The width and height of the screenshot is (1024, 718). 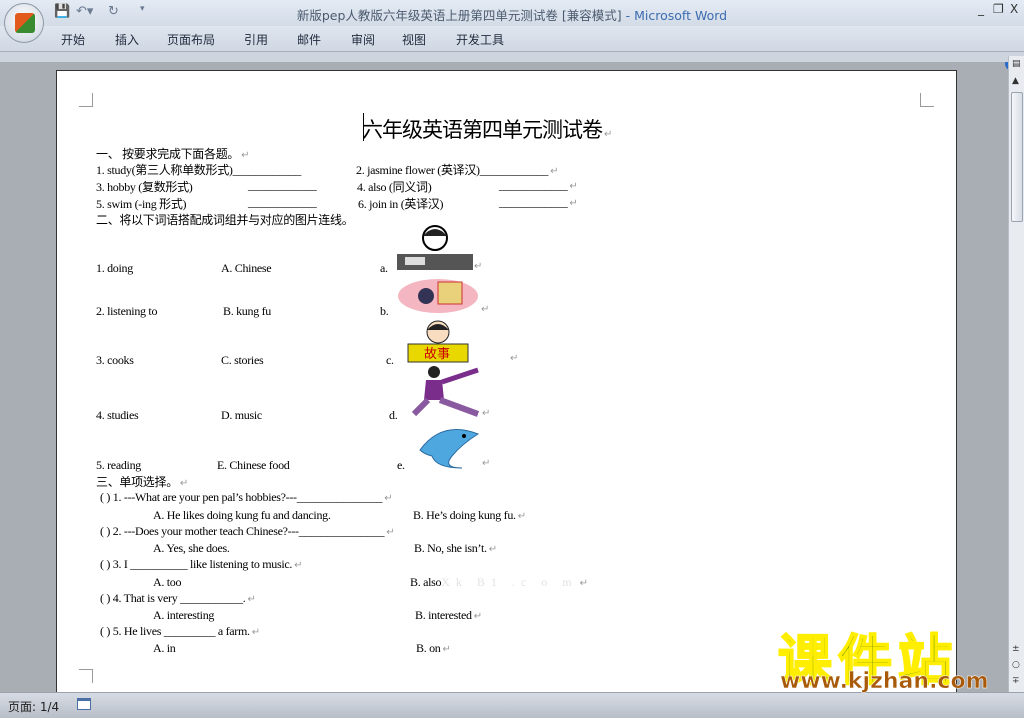 What do you see at coordinates (33, 706) in the screenshot?
I see `page-count: 页面: 1/4` at bounding box center [33, 706].